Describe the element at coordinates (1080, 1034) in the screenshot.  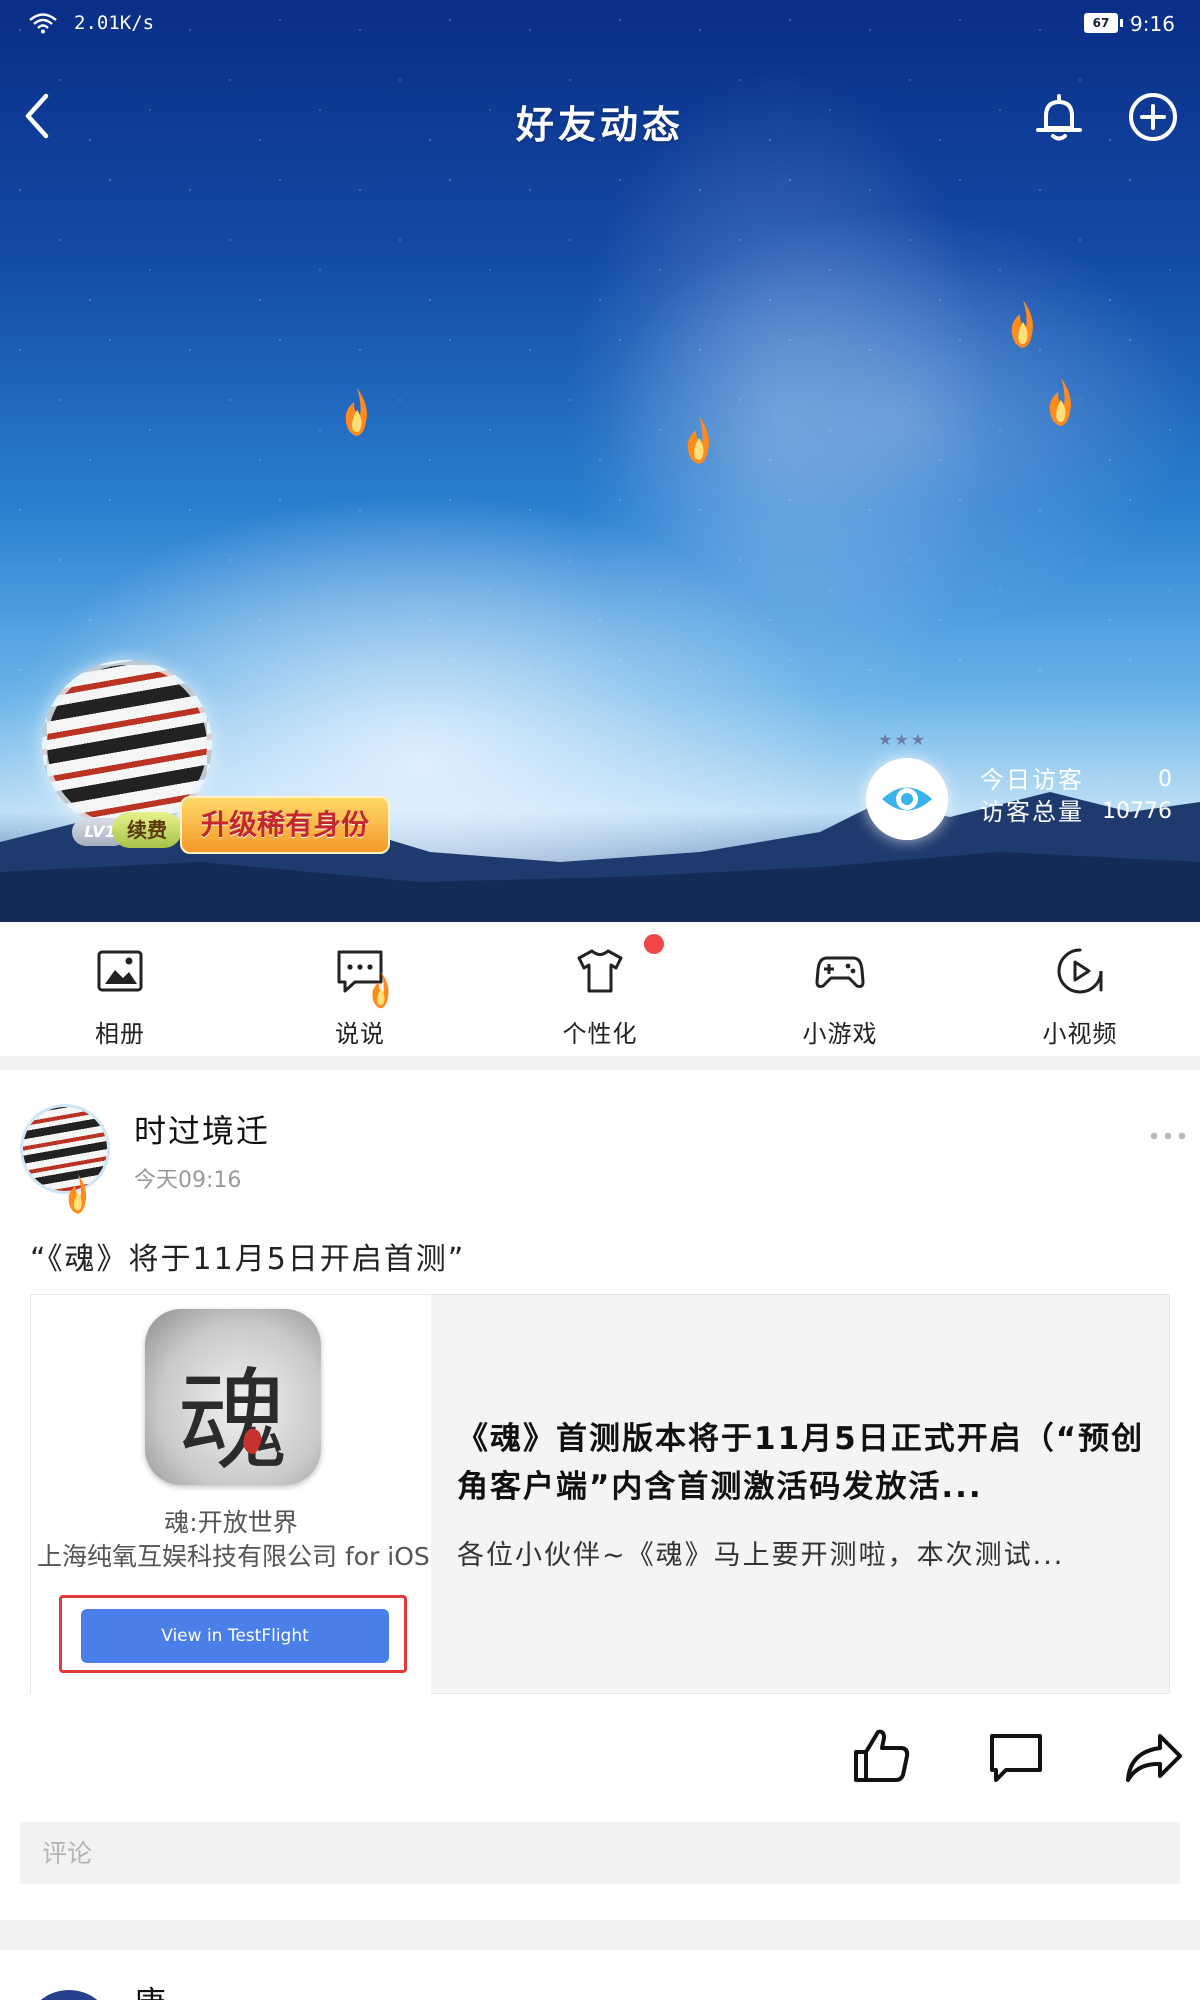
I see `quick-nav-label: 小视频` at that location.